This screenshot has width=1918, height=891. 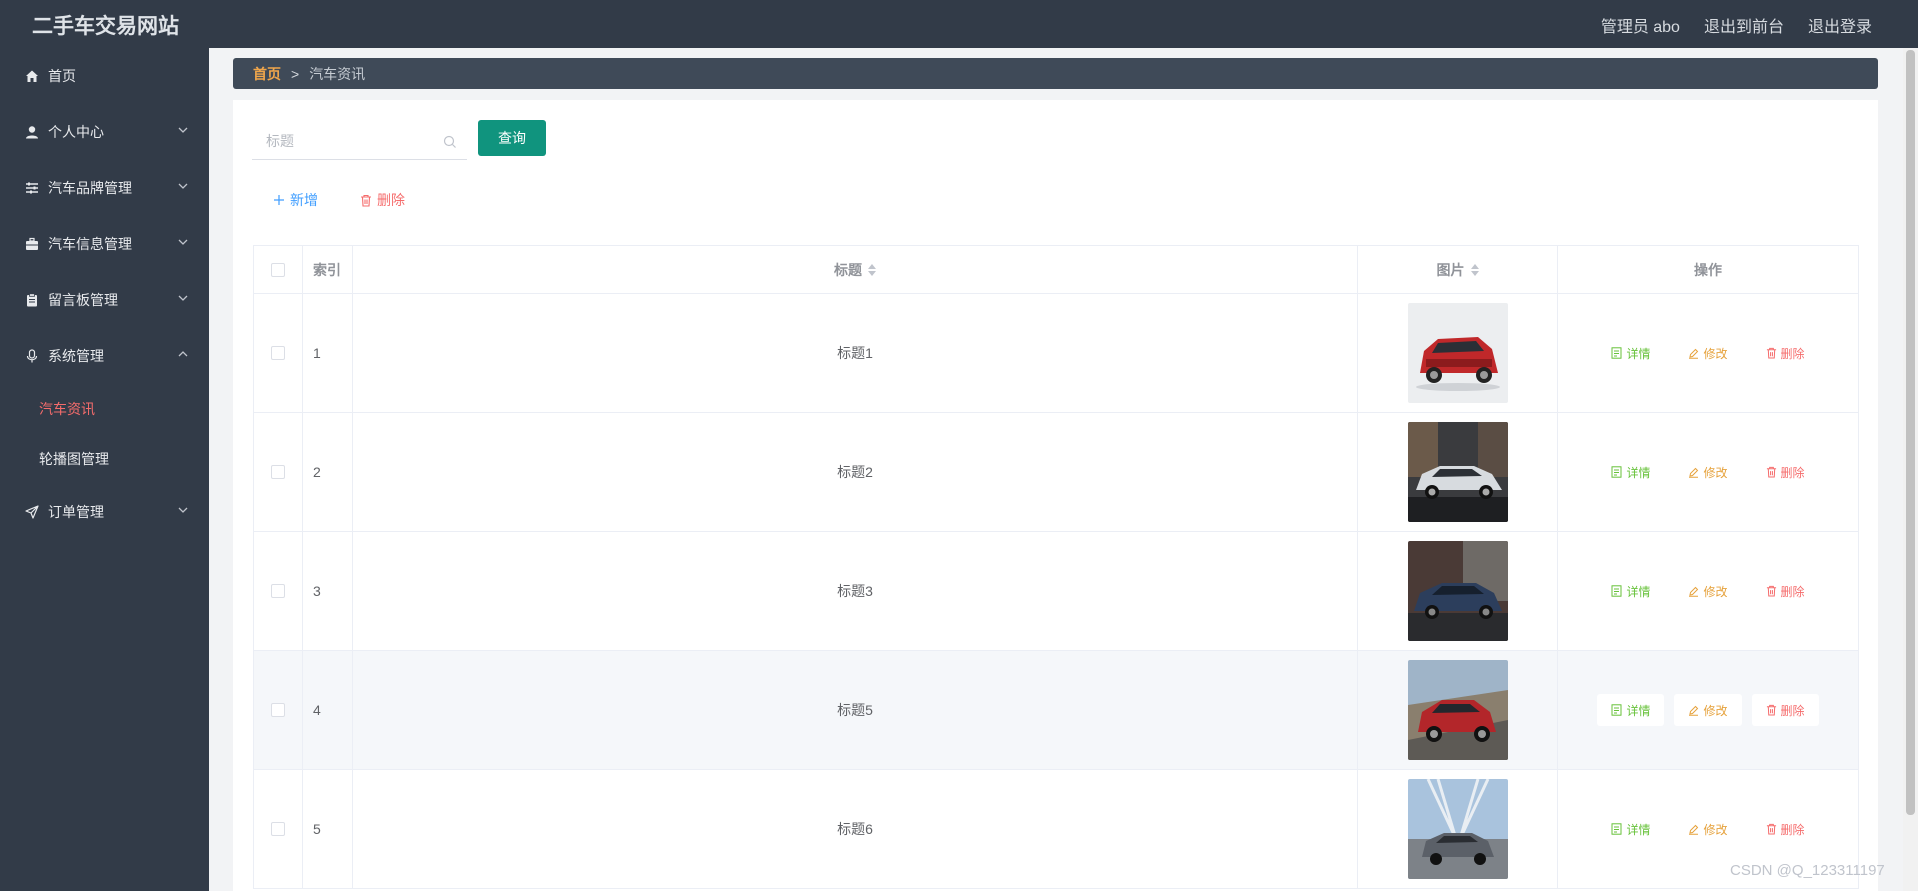 What do you see at coordinates (855, 353) in the screenshot?
I see `row-title: 标题1` at bounding box center [855, 353].